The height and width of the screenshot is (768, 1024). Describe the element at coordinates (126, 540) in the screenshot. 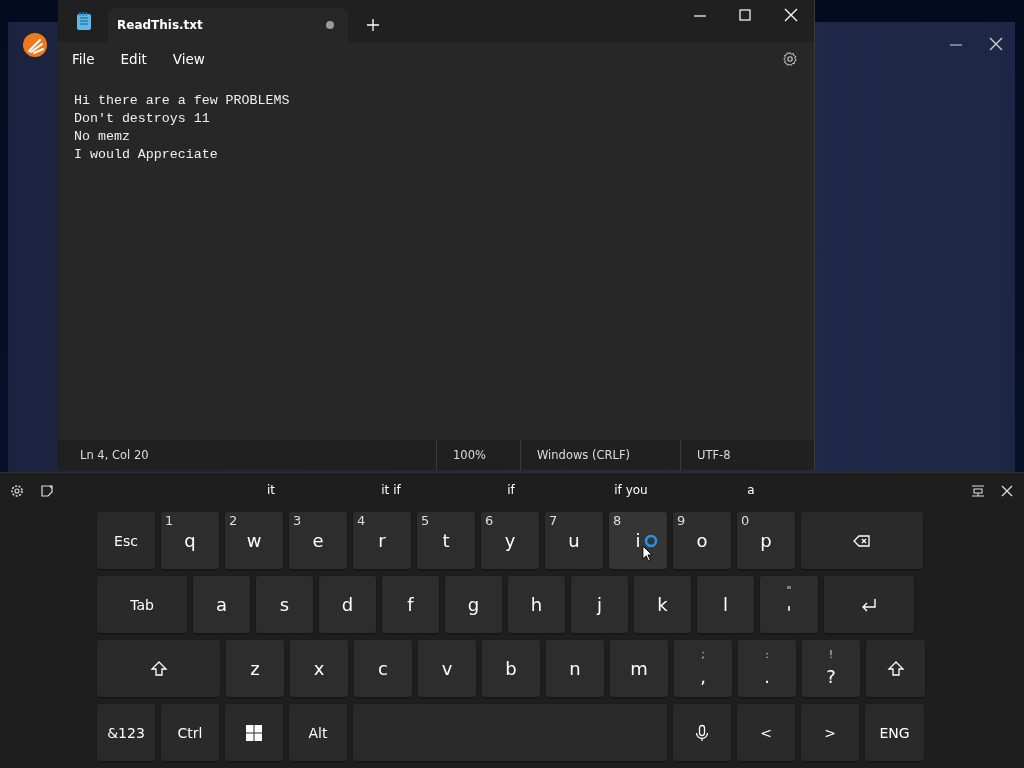

I see `function-key: Esc` at that location.